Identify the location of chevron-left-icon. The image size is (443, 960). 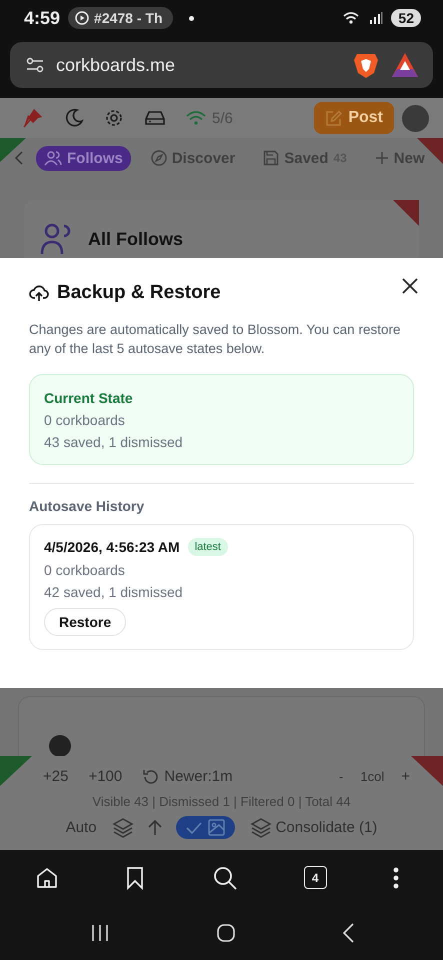
(19, 158).